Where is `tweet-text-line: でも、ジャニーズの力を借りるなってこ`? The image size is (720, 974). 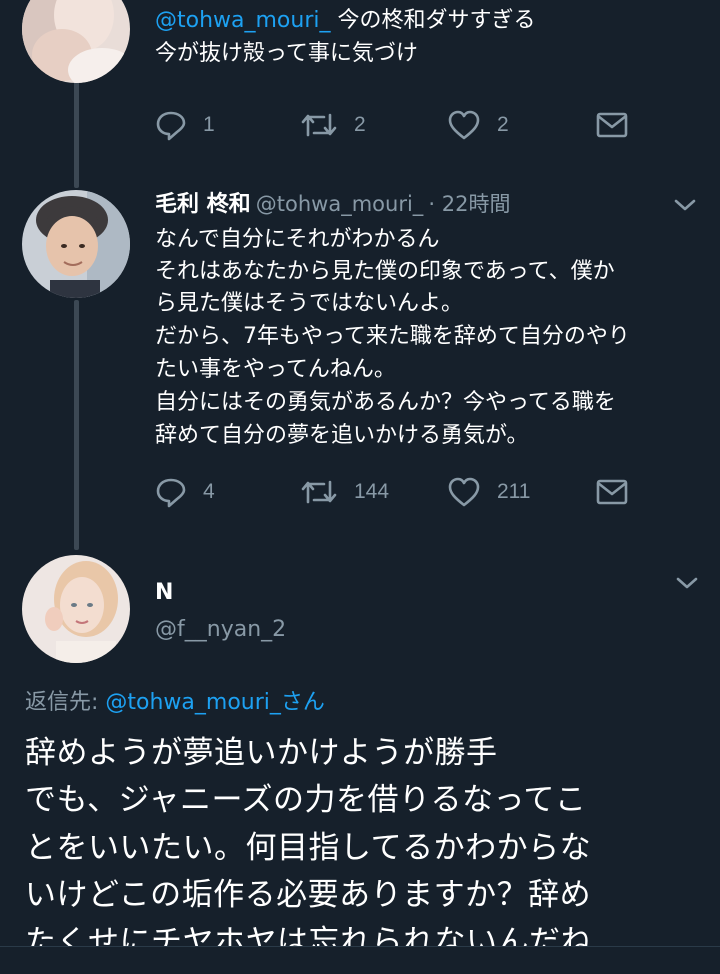
tweet-text-line: でも、ジャニーズの力を借りるなってこ is located at coordinates (306, 800).